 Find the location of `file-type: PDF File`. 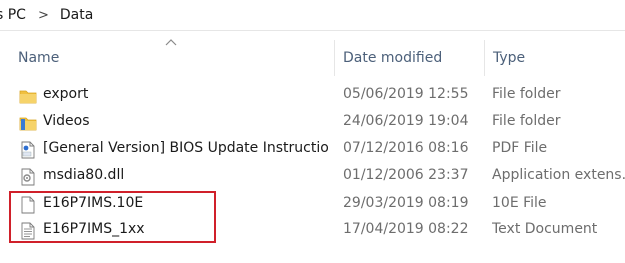

file-type: PDF File is located at coordinates (520, 148).